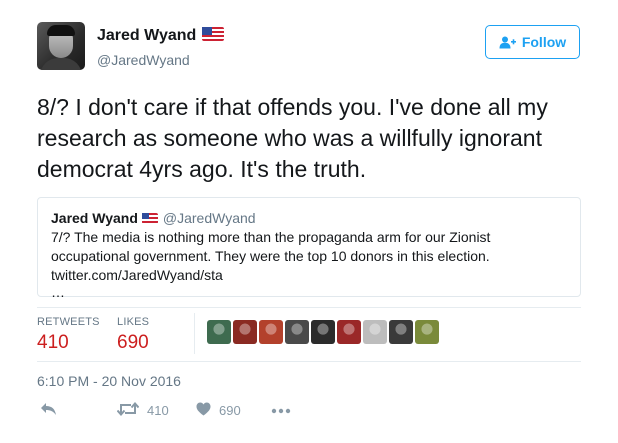  I want to click on follow-button: Follow, so click(532, 42).